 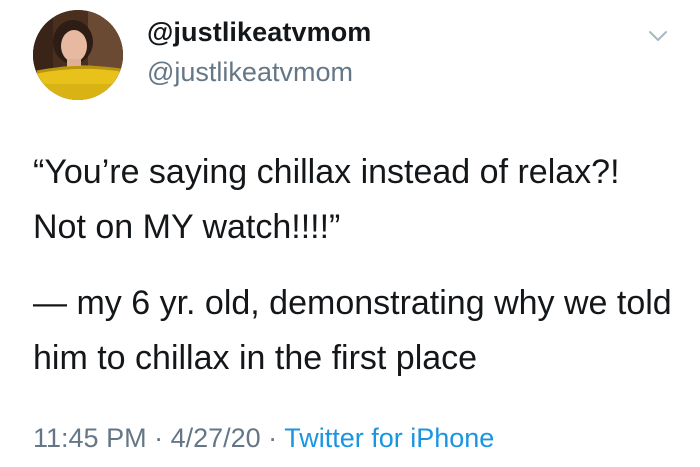 I want to click on avatar, so click(x=78, y=55).